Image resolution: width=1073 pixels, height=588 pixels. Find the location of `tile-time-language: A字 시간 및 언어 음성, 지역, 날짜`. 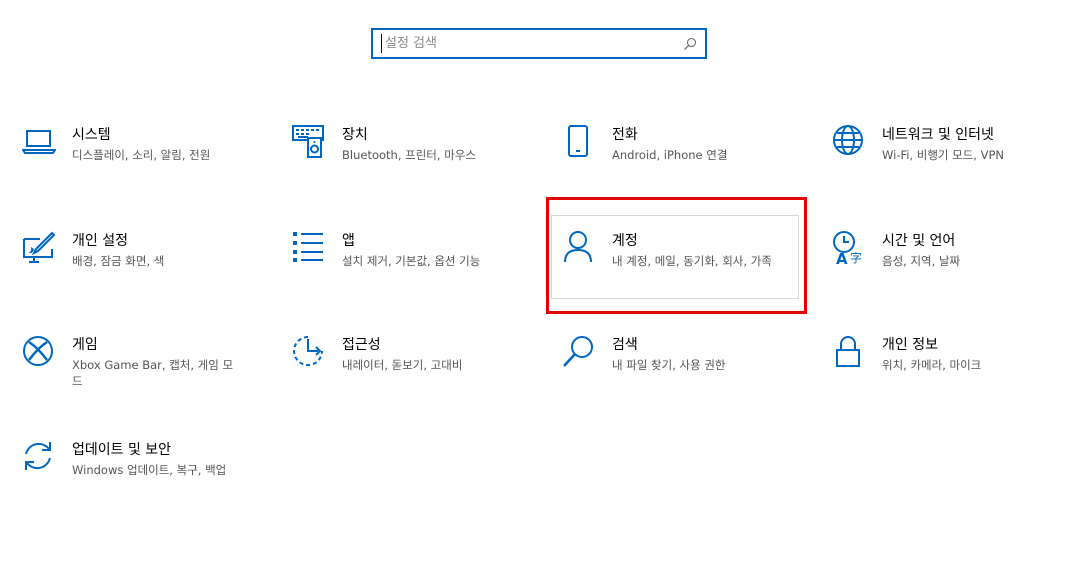

tile-time-language: A字 시간 및 언어 음성, 지역, 날짜 is located at coordinates (952, 272).